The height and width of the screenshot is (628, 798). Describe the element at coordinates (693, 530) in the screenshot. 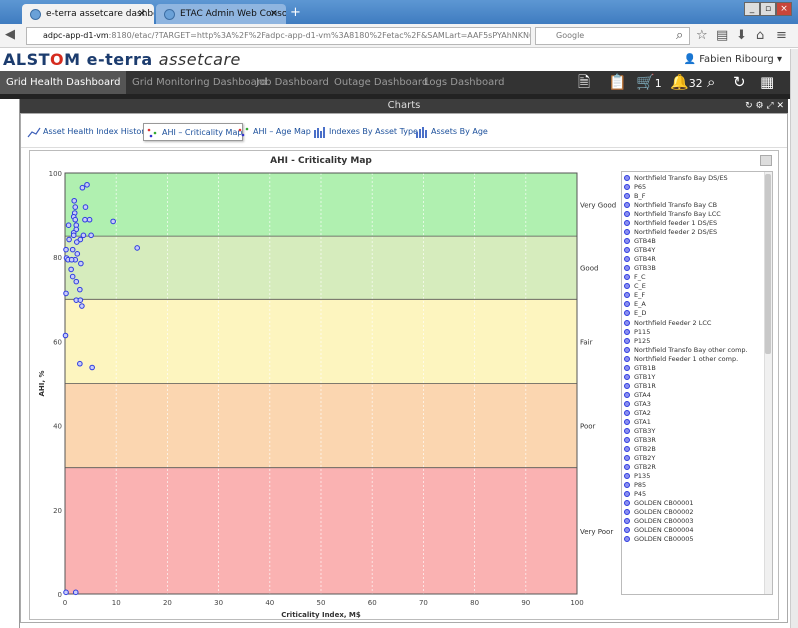

I see `legend-item: GOLDEN CB00004` at that location.